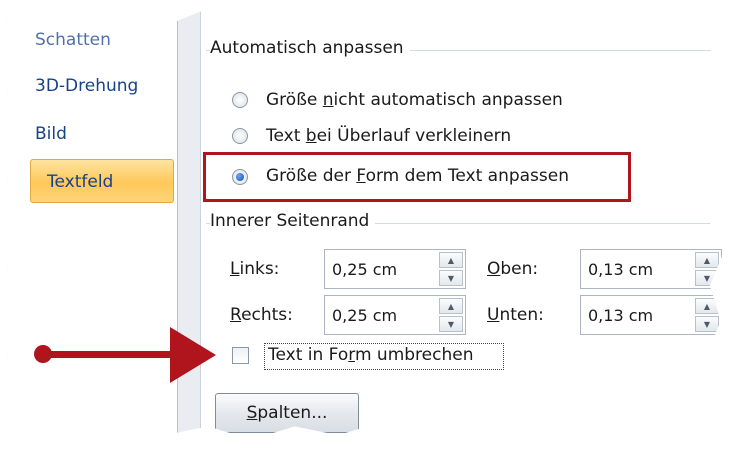 This screenshot has width=743, height=457. What do you see at coordinates (252, 413) in the screenshot?
I see `access-key: S` at bounding box center [252, 413].